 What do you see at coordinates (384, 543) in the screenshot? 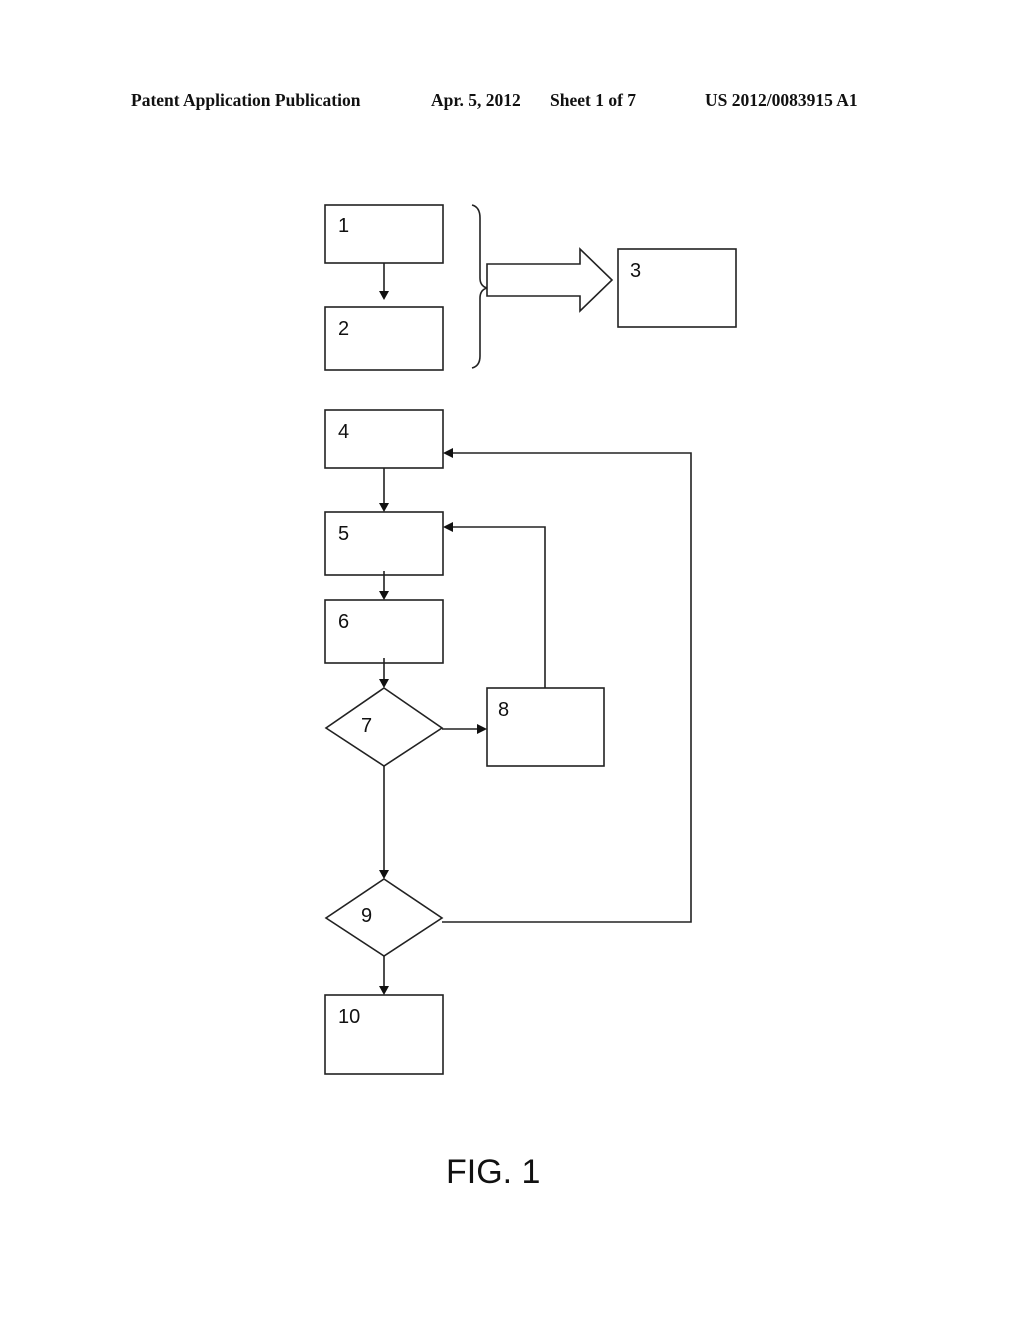
I see `node-5: 5` at bounding box center [384, 543].